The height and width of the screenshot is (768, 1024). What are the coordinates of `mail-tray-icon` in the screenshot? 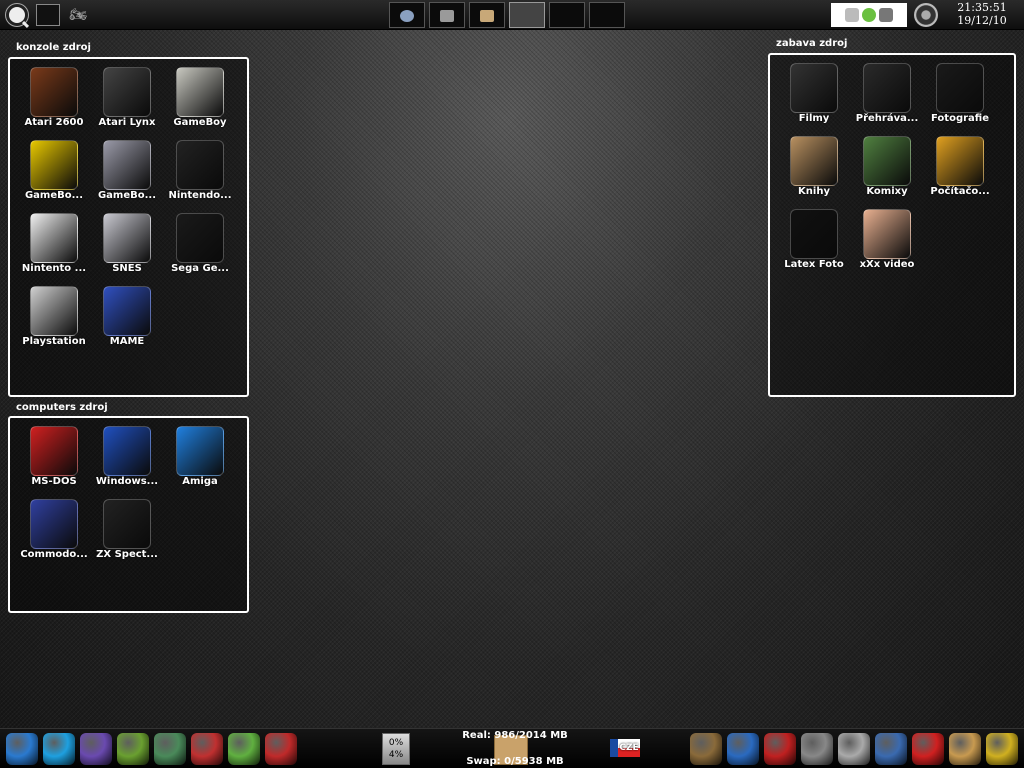 It's located at (852, 15).